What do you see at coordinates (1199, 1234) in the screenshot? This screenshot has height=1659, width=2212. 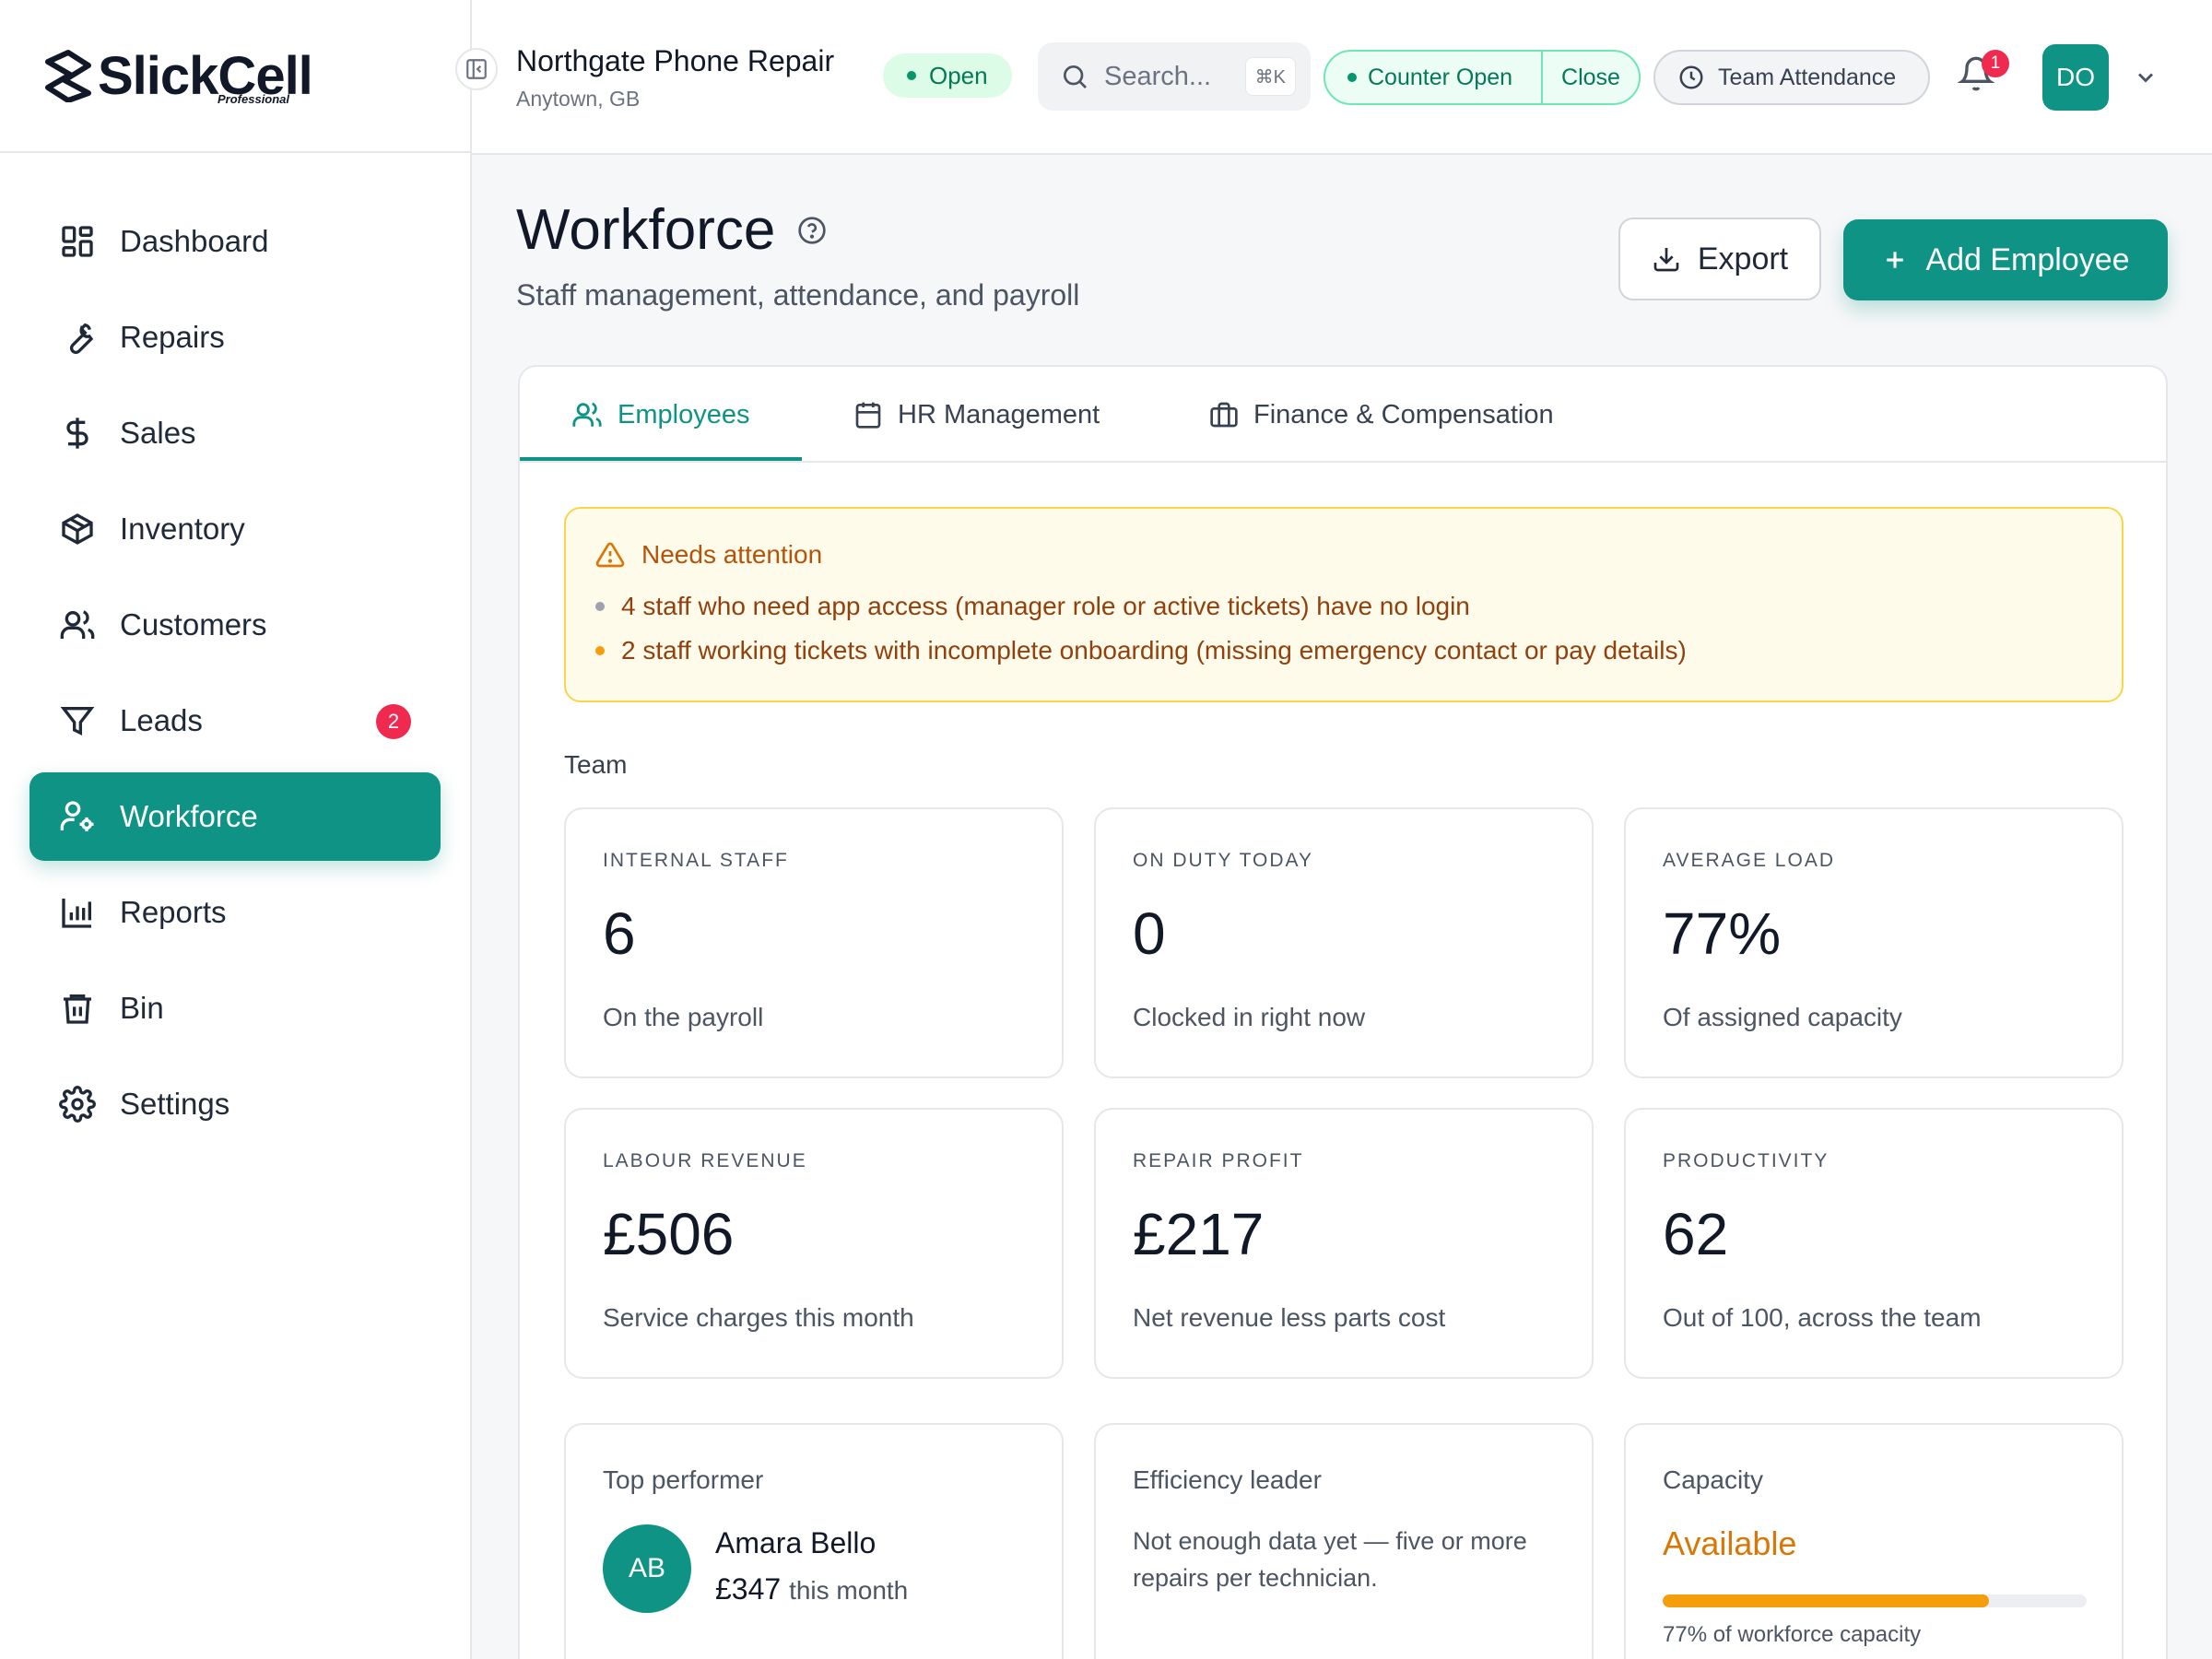 I see `stat-value: £217` at bounding box center [1199, 1234].